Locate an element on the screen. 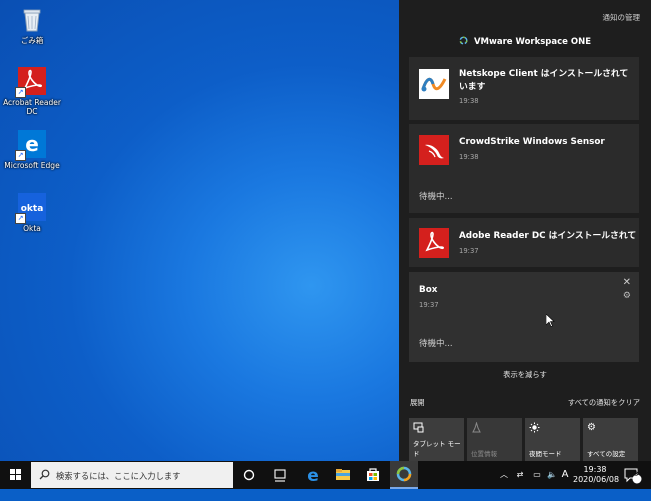  manage-notifications-link: 通知の管理 is located at coordinates (622, 17).